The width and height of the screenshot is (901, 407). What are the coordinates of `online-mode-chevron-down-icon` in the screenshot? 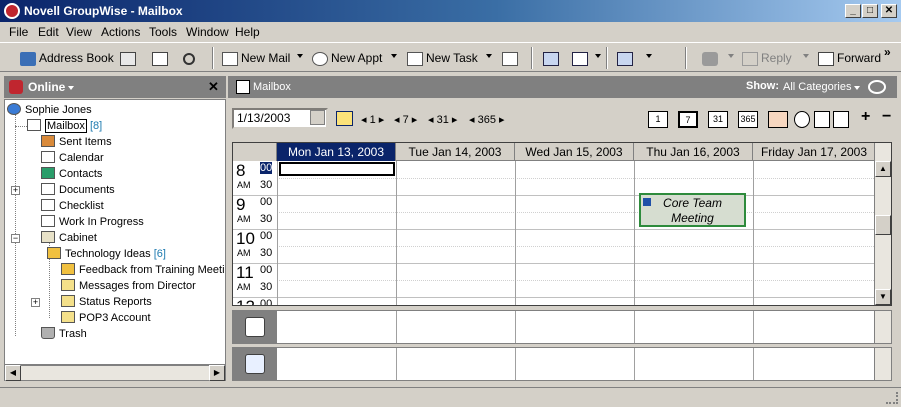 It's located at (71, 88).